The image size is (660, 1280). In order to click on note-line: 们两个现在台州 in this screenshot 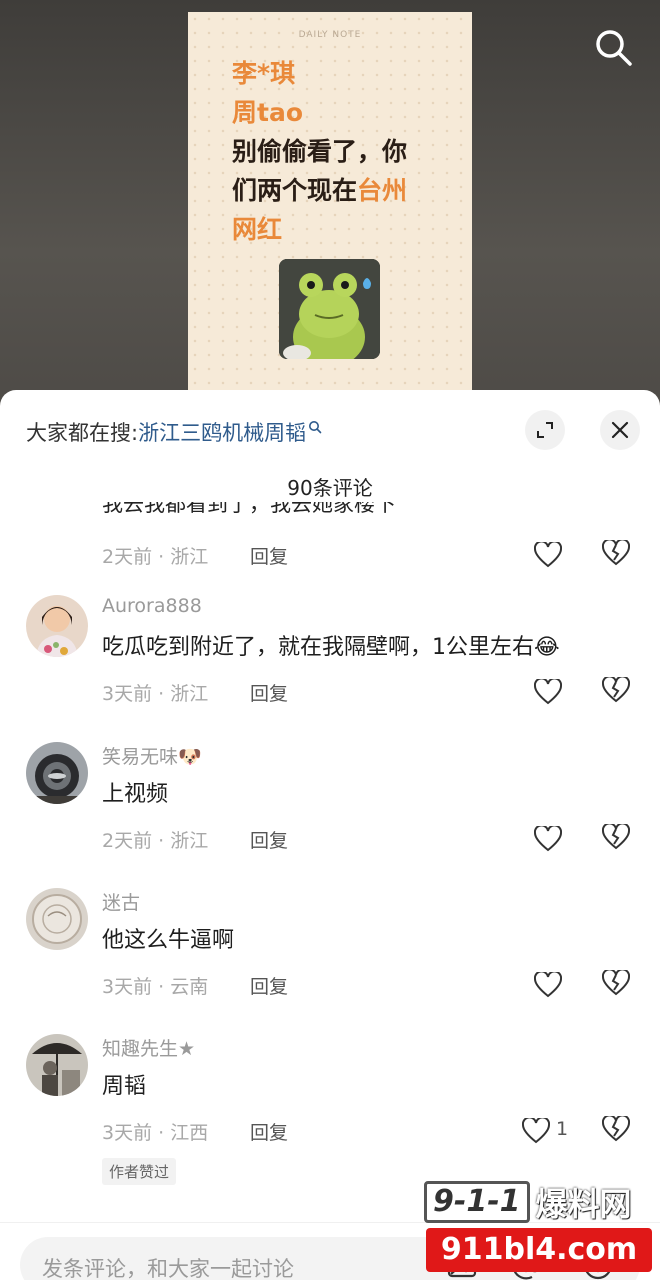, I will do `click(320, 190)`.